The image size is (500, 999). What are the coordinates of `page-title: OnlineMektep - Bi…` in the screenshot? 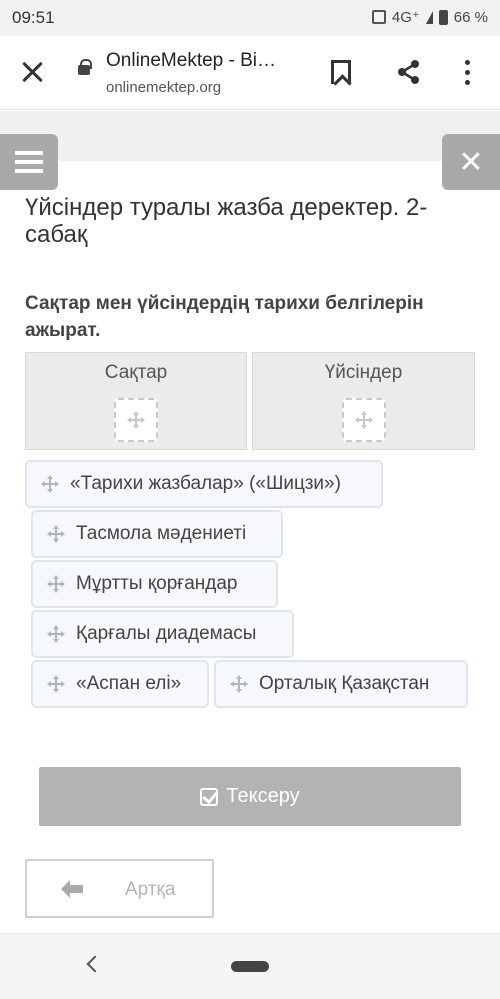 It's located at (191, 61).